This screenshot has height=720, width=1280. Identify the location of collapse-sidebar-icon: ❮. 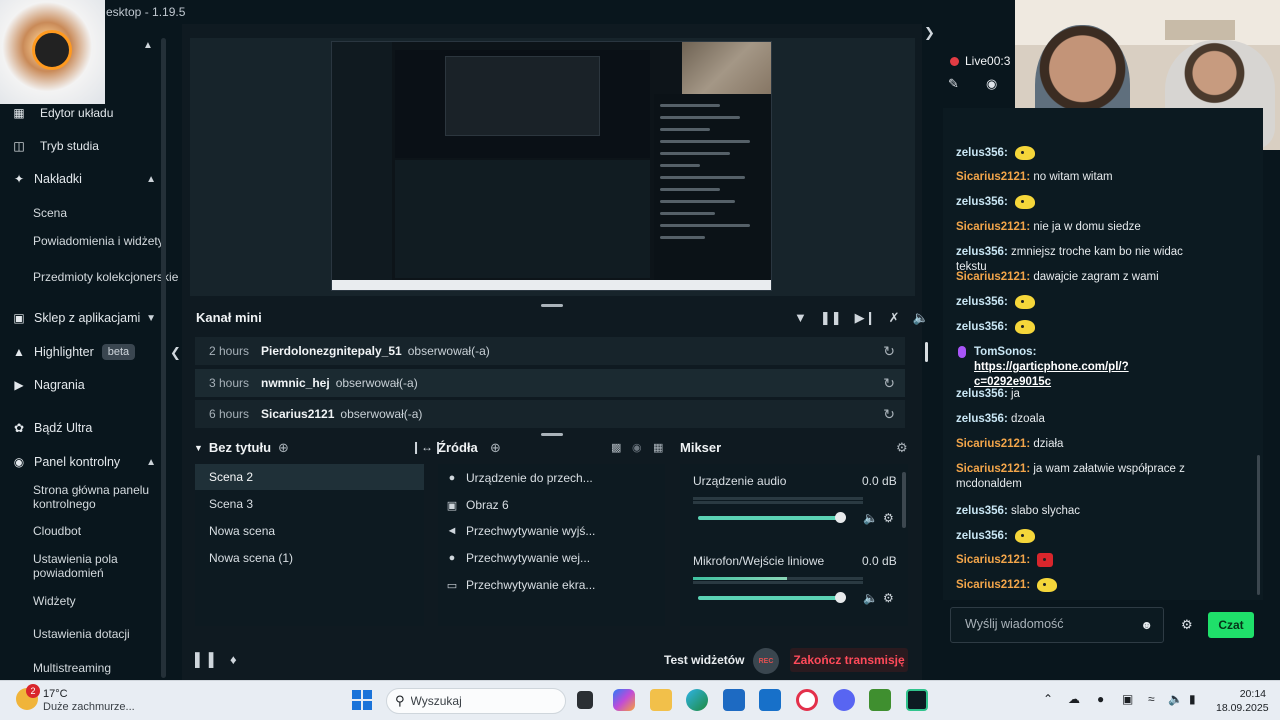
(175, 353).